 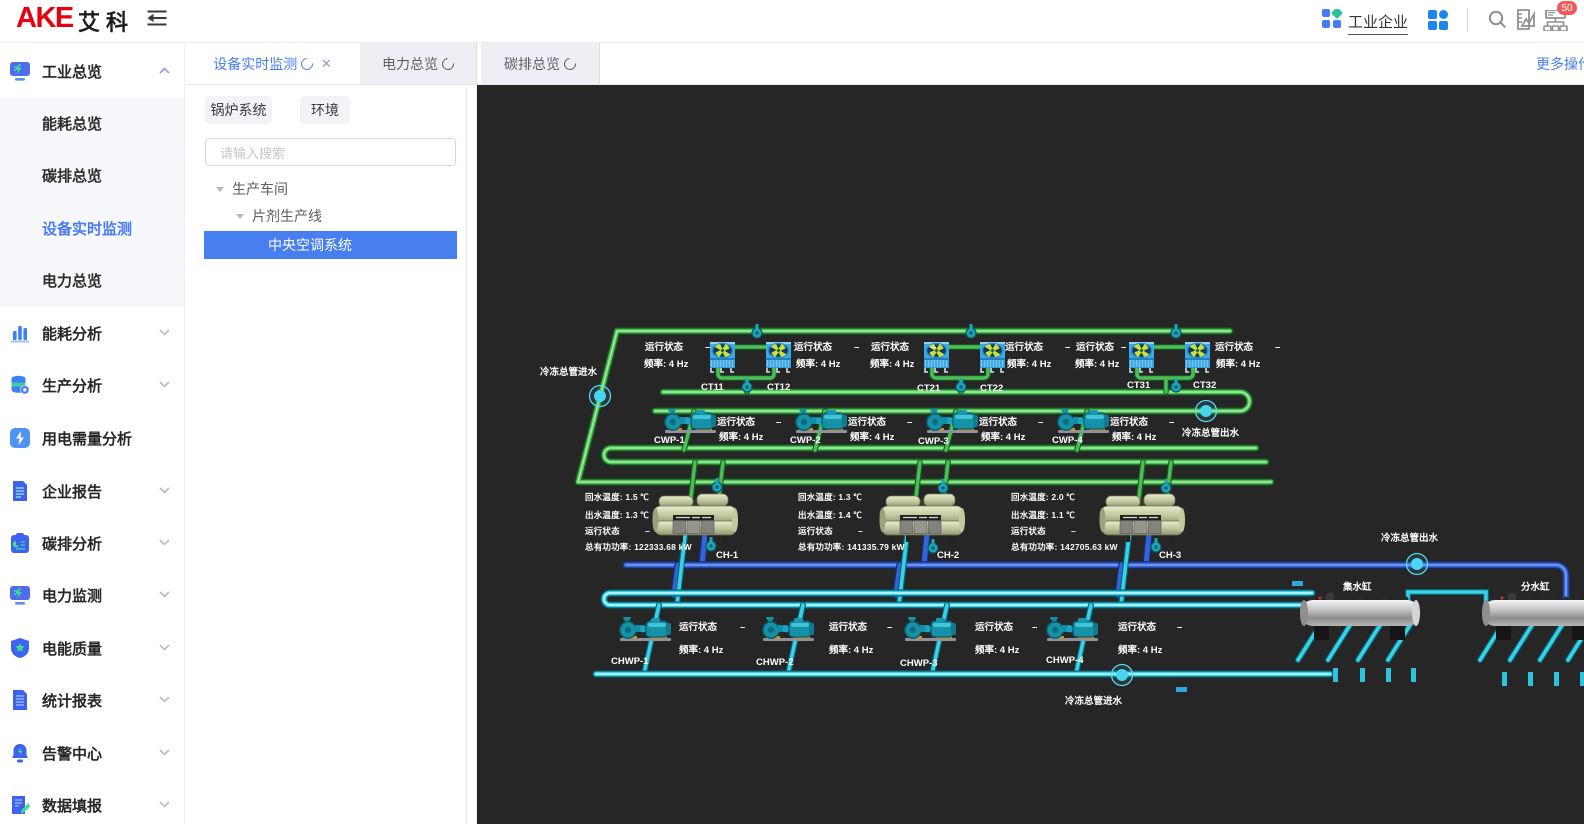 I want to click on svg-text: CHWP-3, so click(x=918, y=663).